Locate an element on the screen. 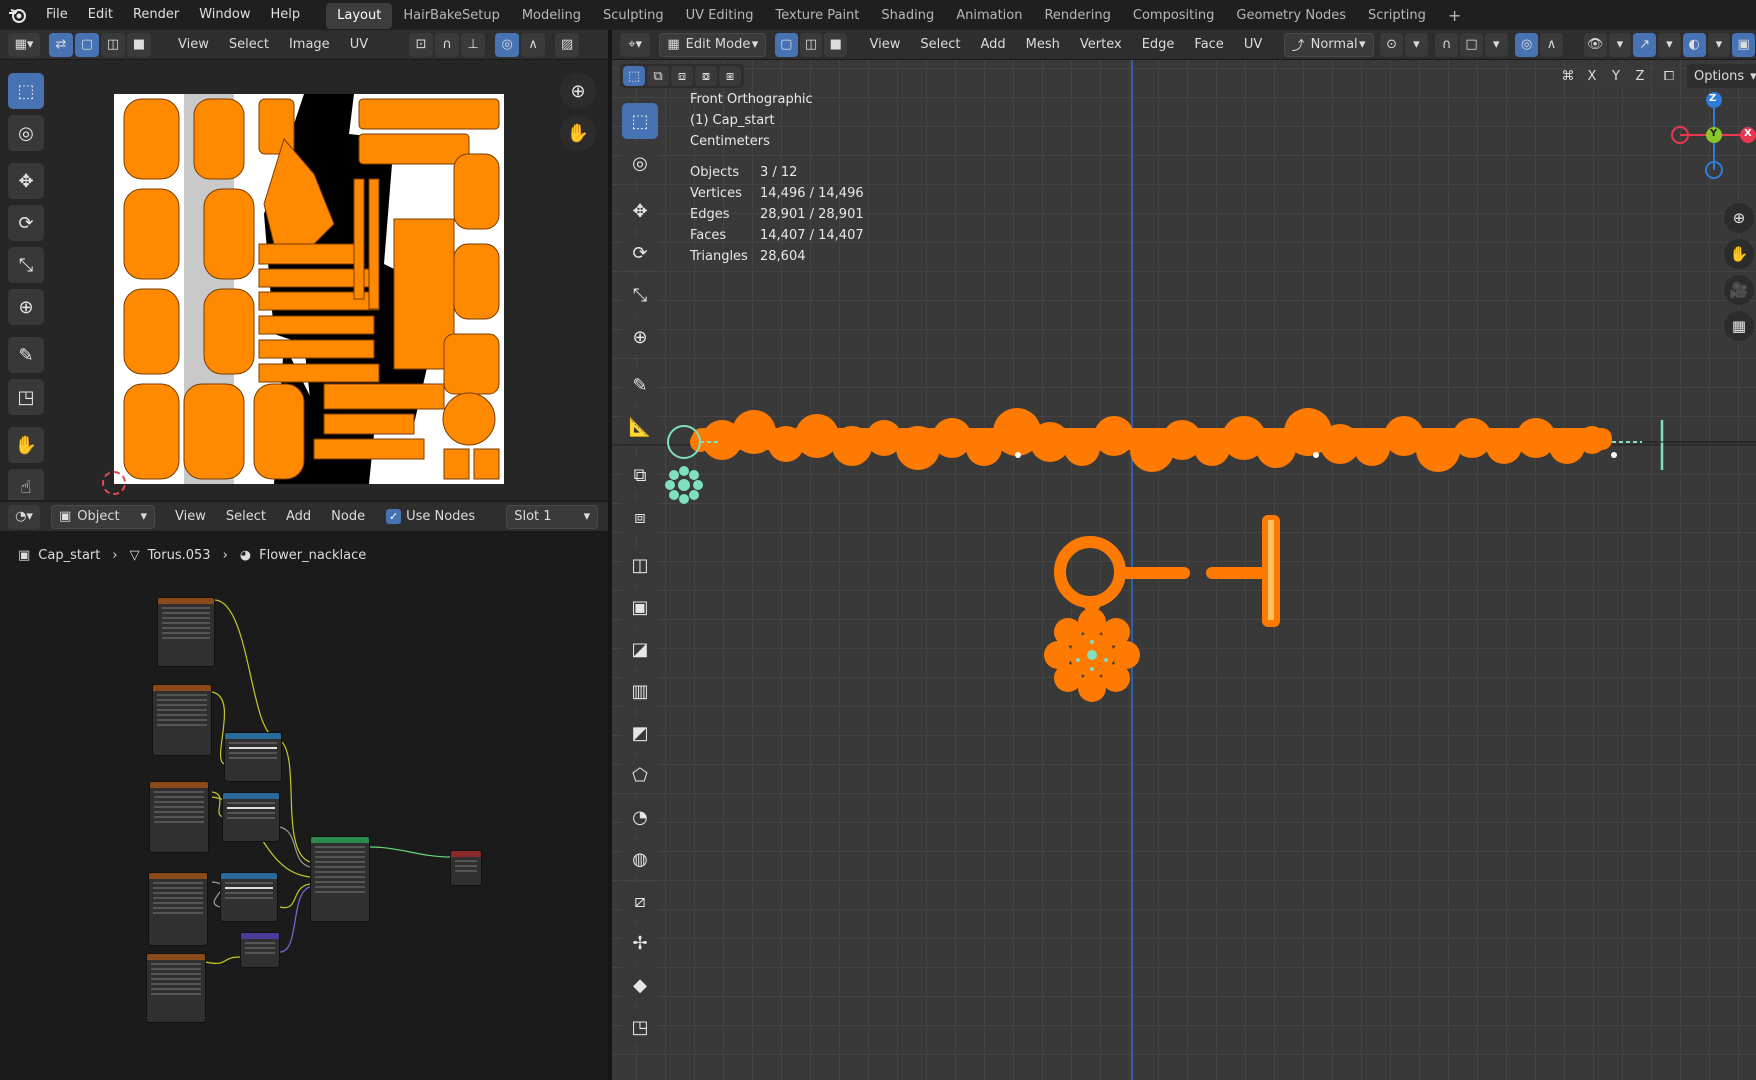 The height and width of the screenshot is (1080, 1756). viewport-editor-type-icon: ⌖▾ is located at coordinates (635, 44).